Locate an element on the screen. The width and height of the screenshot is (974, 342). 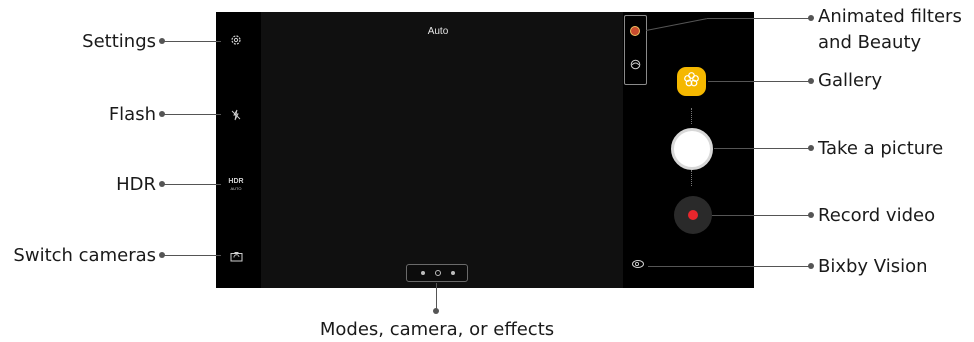
callout-modes: Modes, camera, or effects is located at coordinates (437, 329).